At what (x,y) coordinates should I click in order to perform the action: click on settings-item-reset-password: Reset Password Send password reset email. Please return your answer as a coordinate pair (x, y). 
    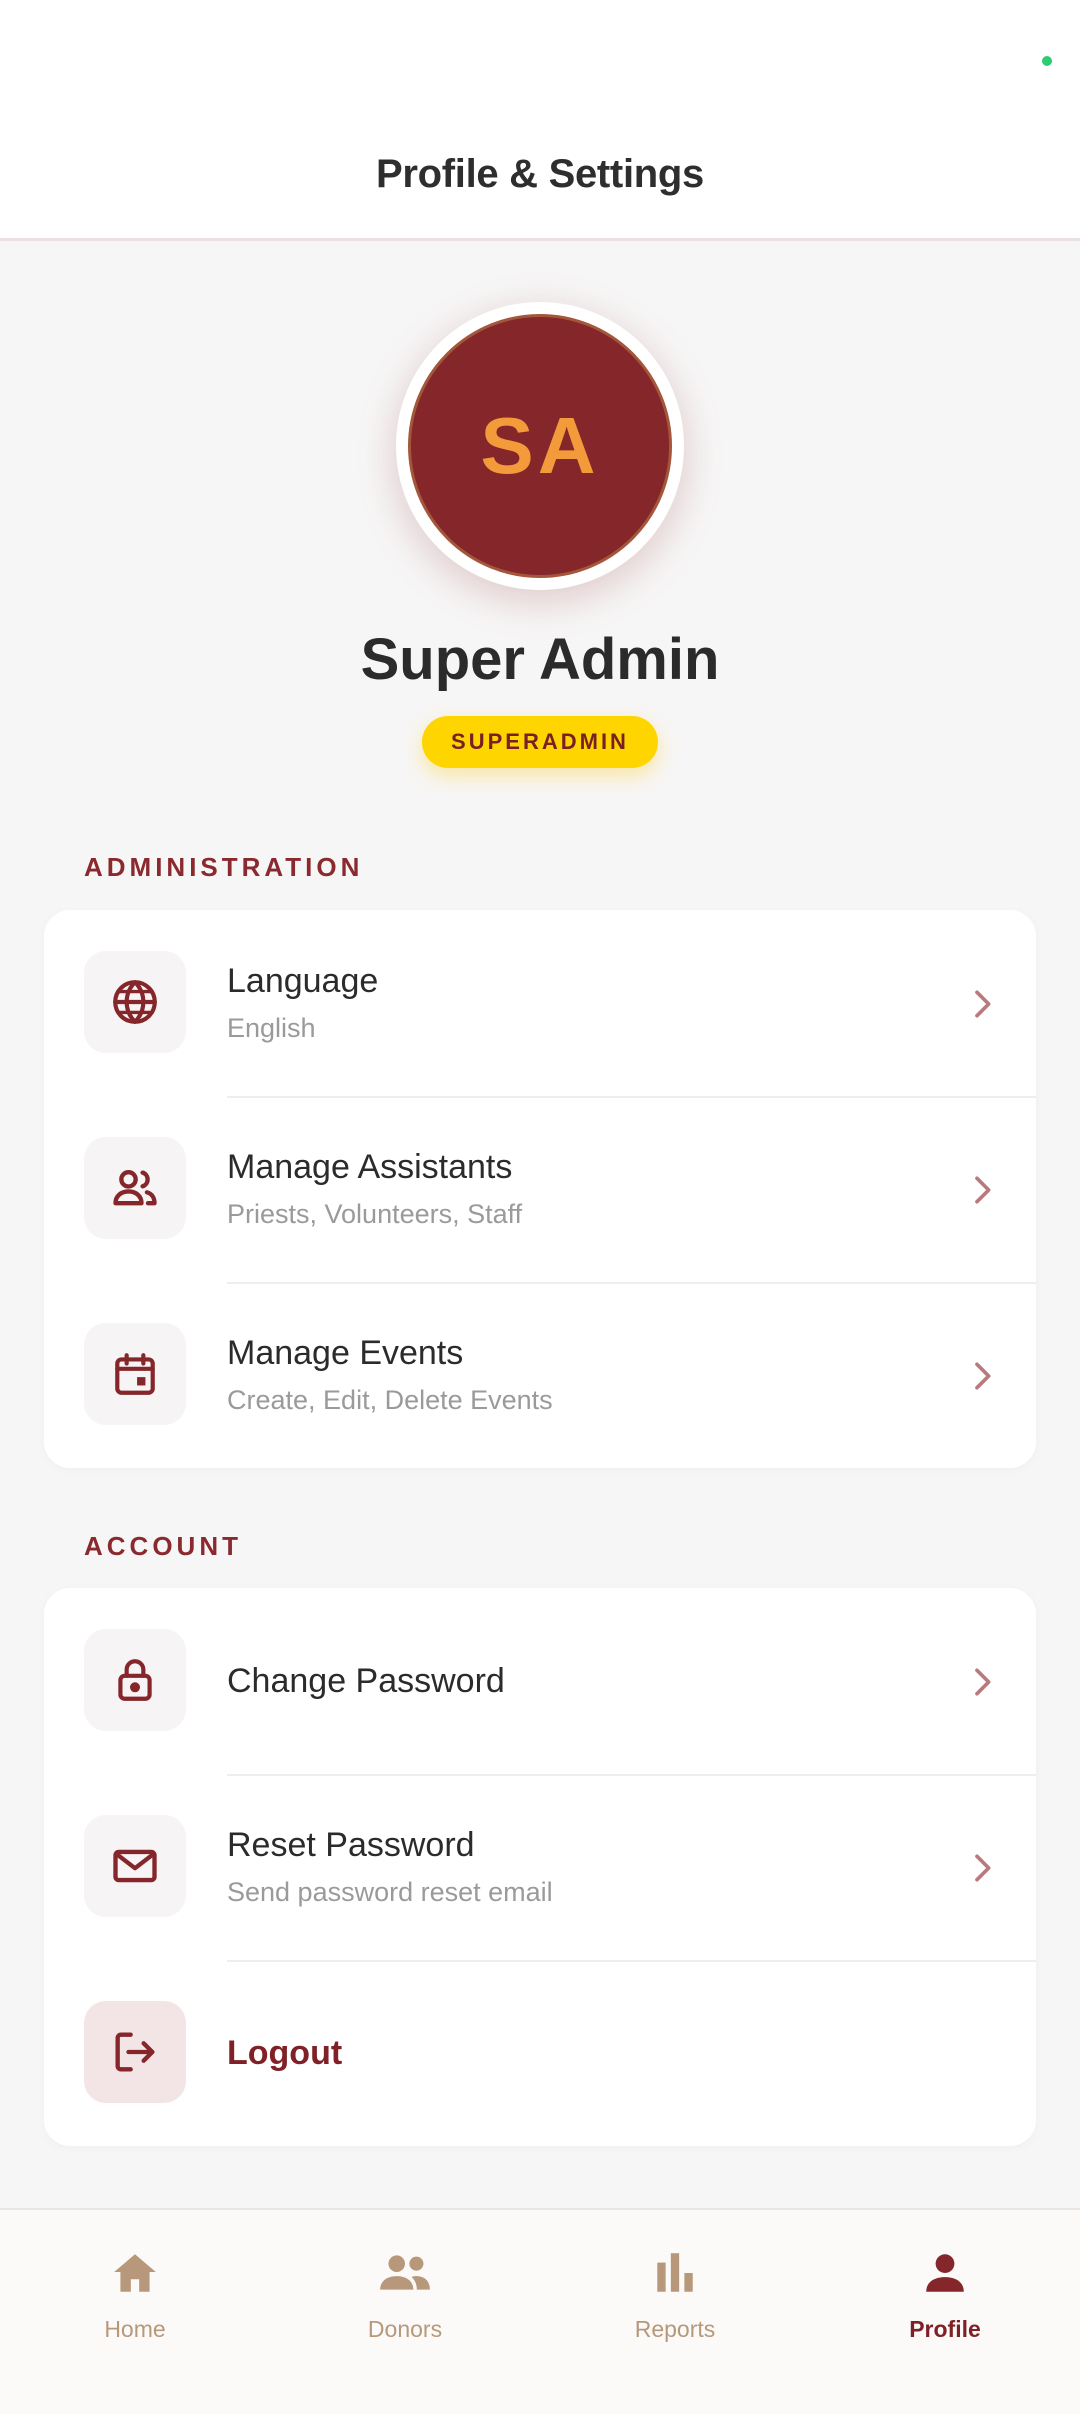
    Looking at the image, I should click on (540, 1867).